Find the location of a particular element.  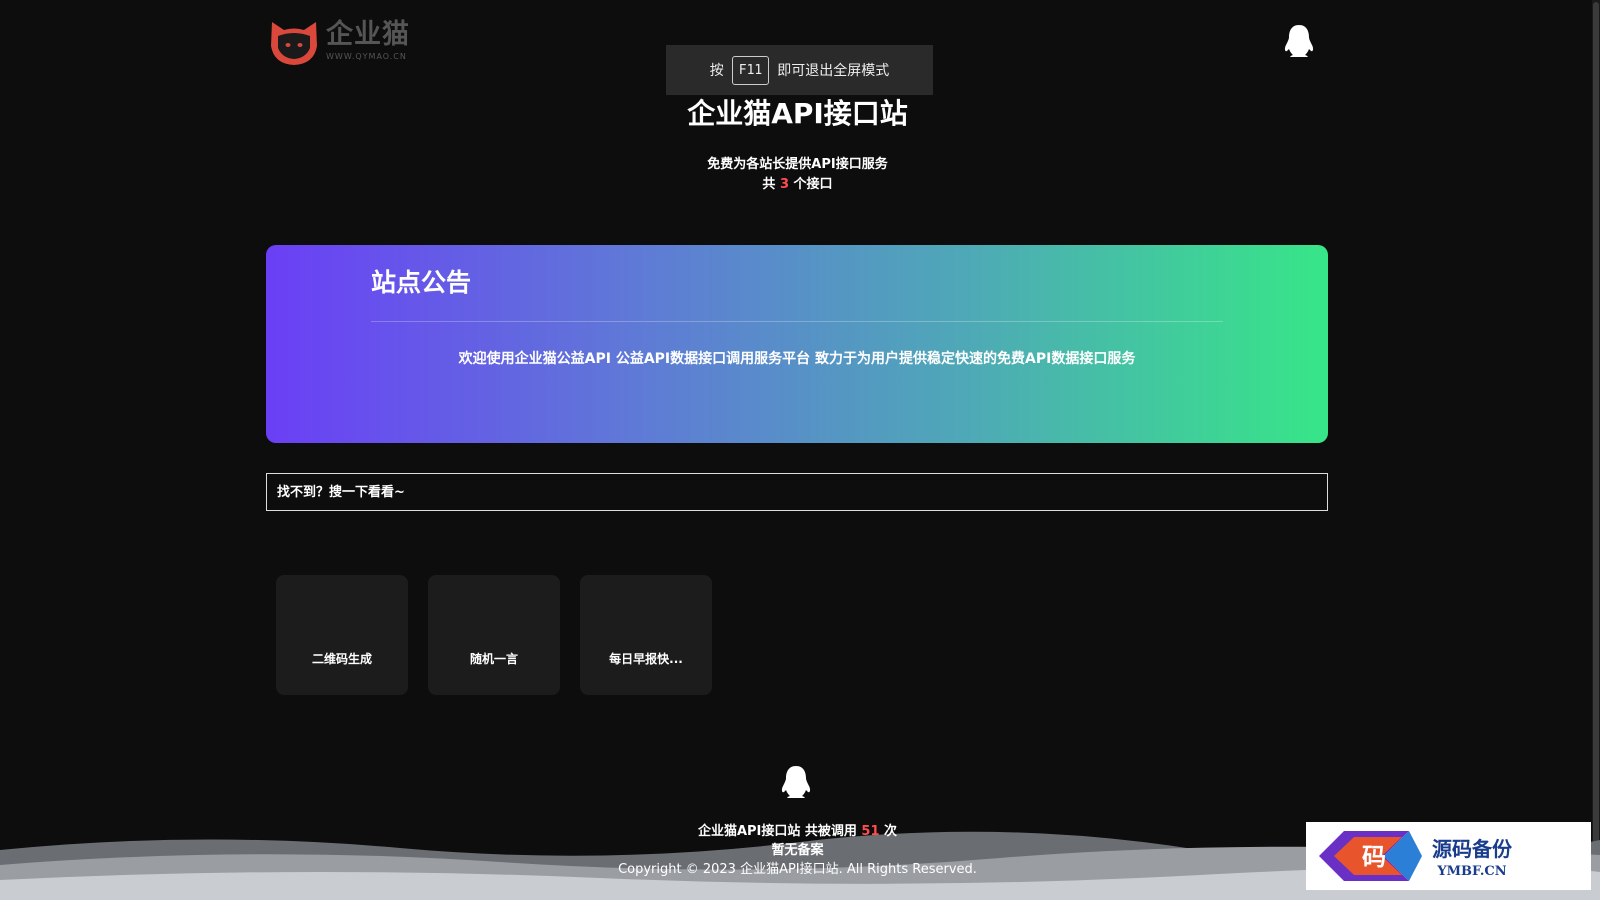

call-prefix: 企业猫API接口站 共被调用 is located at coordinates (777, 831).